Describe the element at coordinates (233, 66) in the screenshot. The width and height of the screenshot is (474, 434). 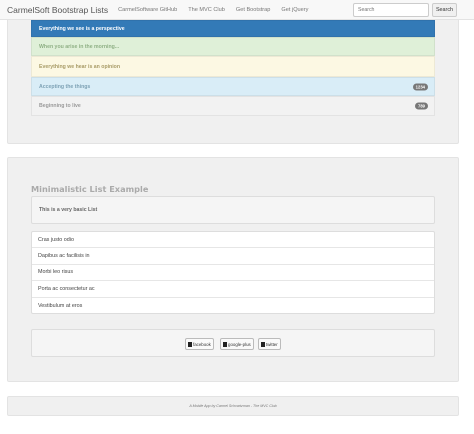
I see `list-group-item-warning: Everything we hear is an opinion` at that location.